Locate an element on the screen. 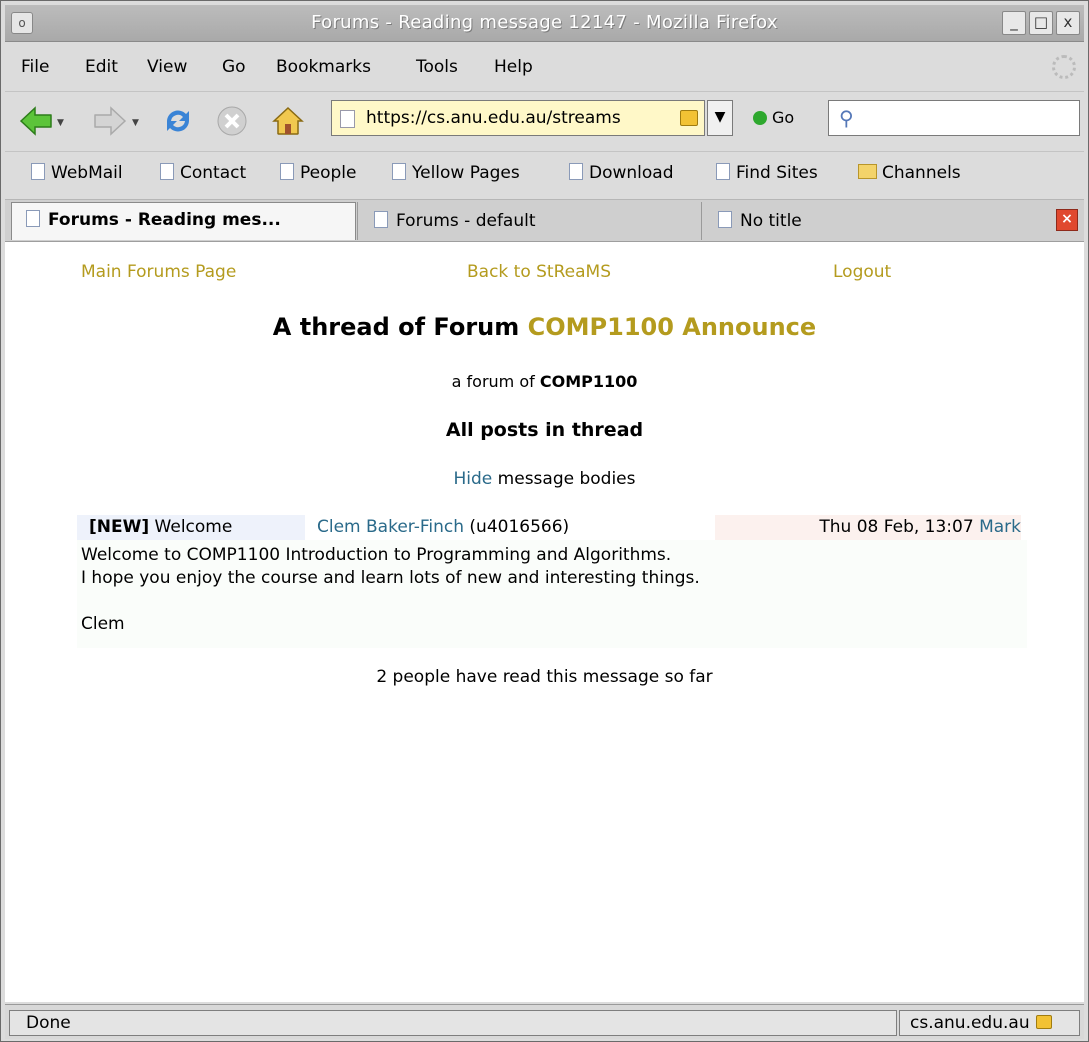 The width and height of the screenshot is (1089, 1042). author-link: Clem Baker-Finch is located at coordinates (390, 527).